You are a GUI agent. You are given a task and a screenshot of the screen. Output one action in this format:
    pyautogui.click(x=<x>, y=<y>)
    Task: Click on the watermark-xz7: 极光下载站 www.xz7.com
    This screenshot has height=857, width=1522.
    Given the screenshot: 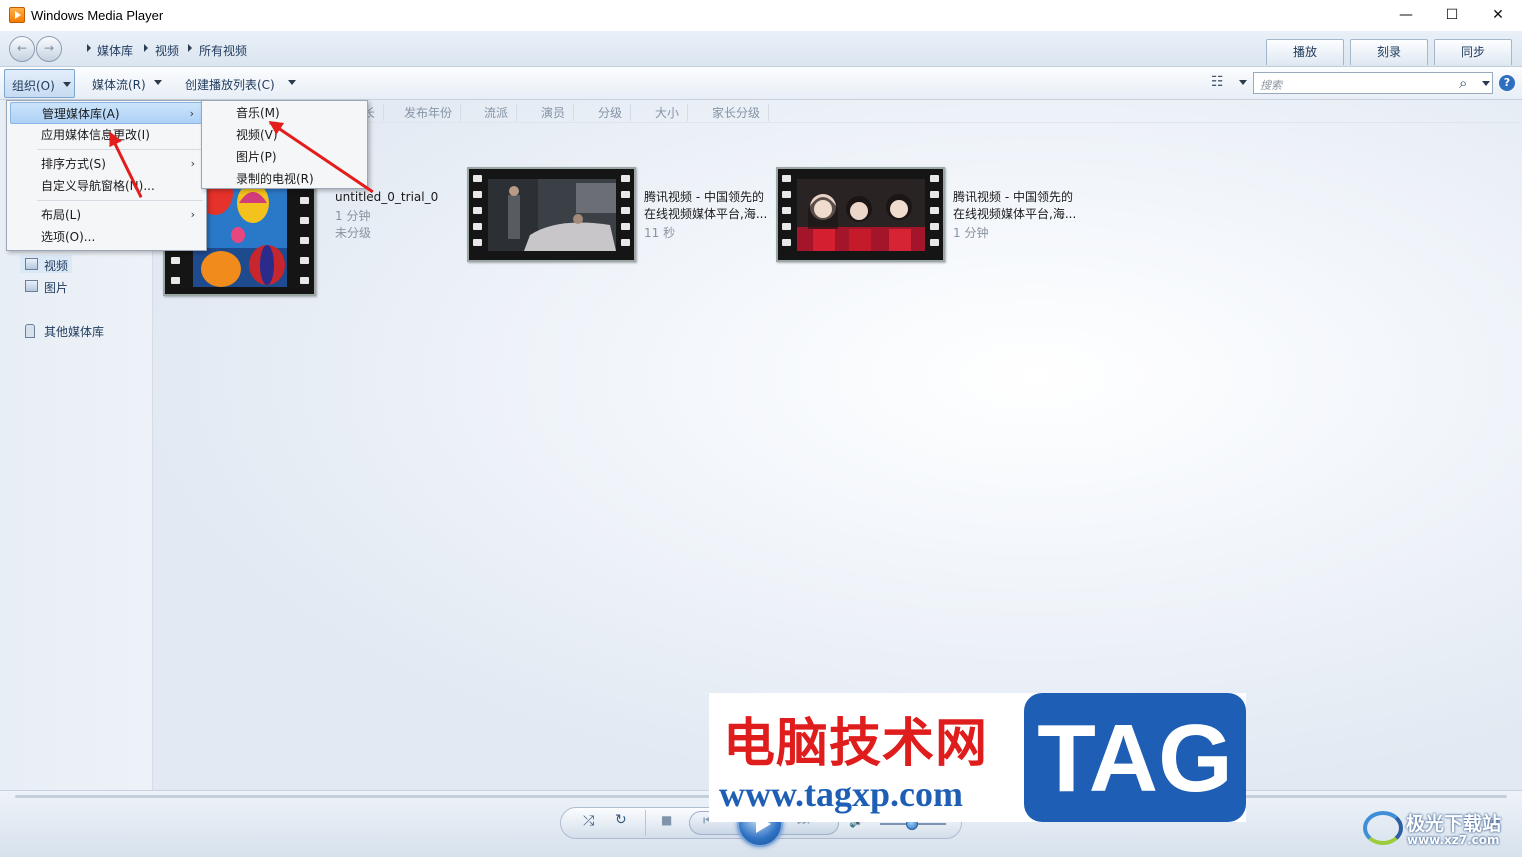 What is the action you would take?
    pyautogui.click(x=1440, y=828)
    